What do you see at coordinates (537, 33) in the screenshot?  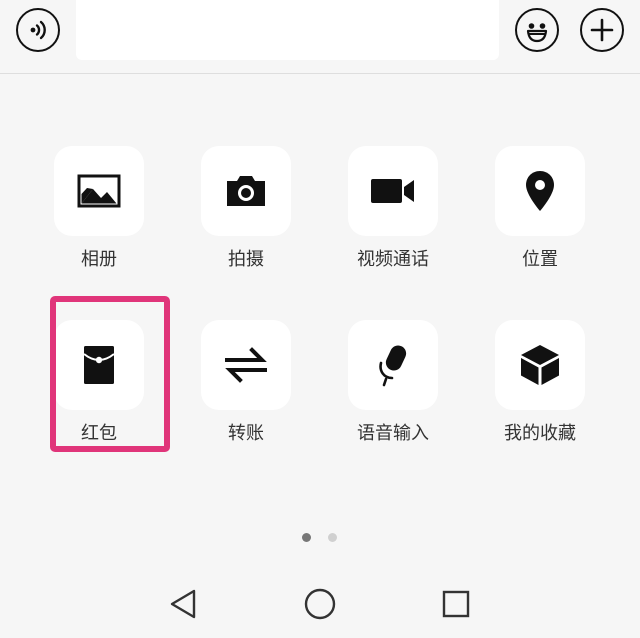 I see `smiley-icon` at bounding box center [537, 33].